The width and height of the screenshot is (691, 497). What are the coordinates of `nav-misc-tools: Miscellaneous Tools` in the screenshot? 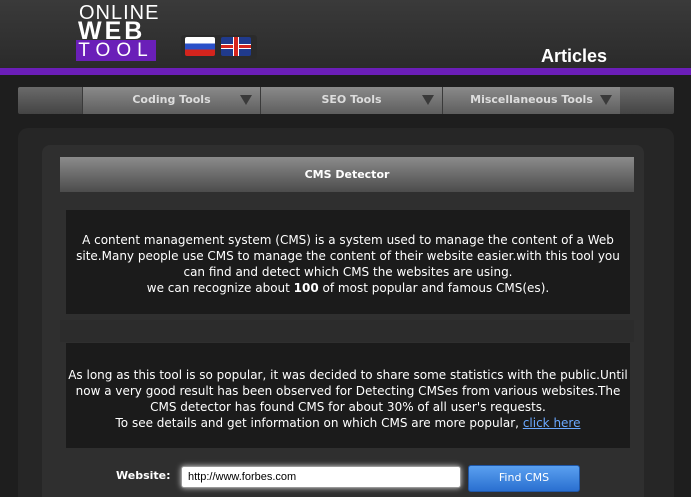 It's located at (531, 100).